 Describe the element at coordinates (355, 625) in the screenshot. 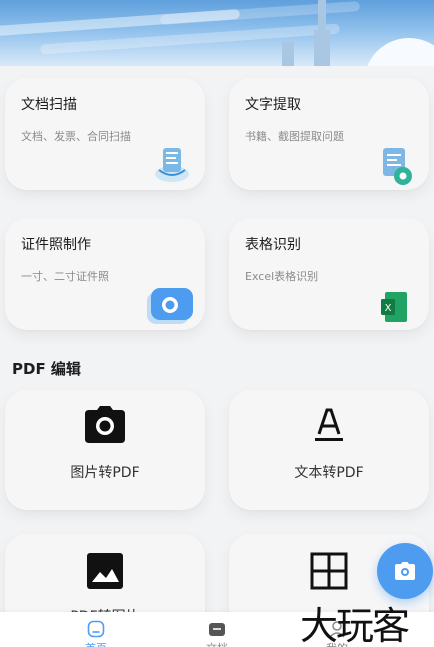

I see `watermark: 大玩客` at that location.